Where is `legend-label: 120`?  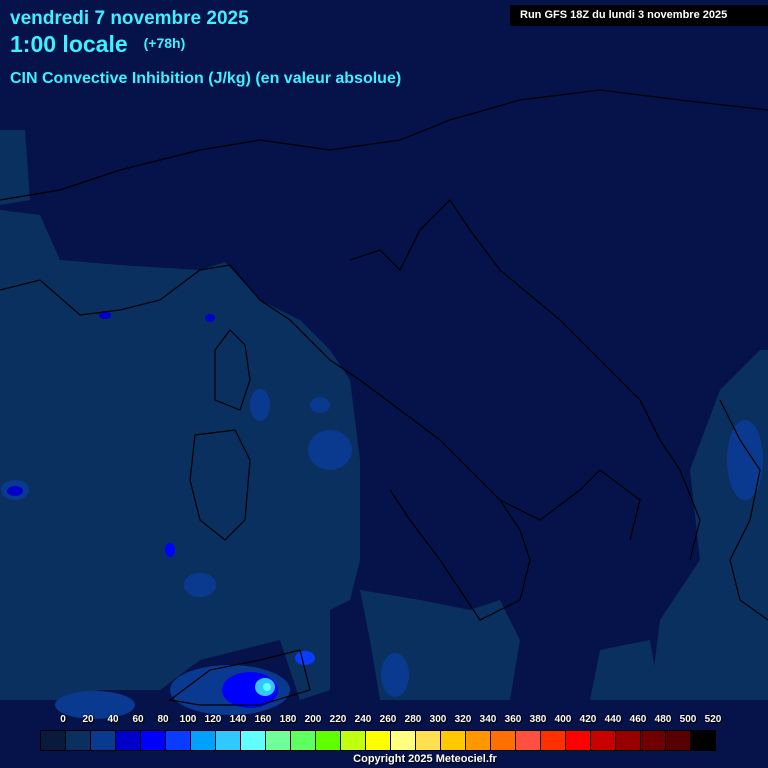 legend-label: 120 is located at coordinates (213, 719).